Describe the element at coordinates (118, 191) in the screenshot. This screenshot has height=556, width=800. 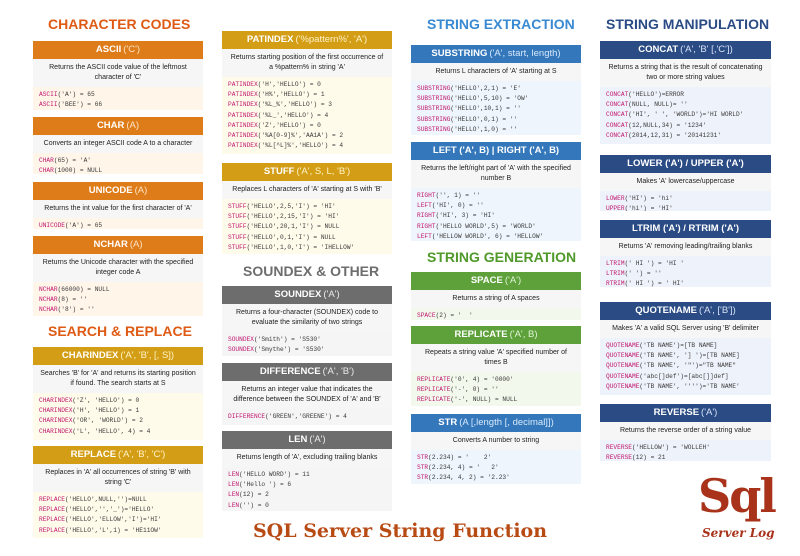
I see `function-header: UNICODE (A)` at that location.